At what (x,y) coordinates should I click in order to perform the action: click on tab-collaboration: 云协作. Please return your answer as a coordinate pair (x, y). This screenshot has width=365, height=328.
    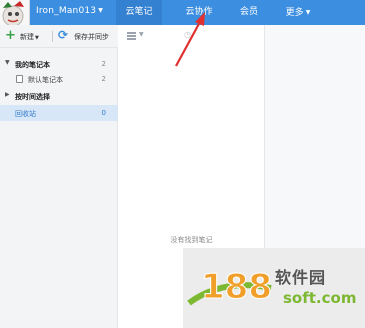
    Looking at the image, I should click on (199, 12).